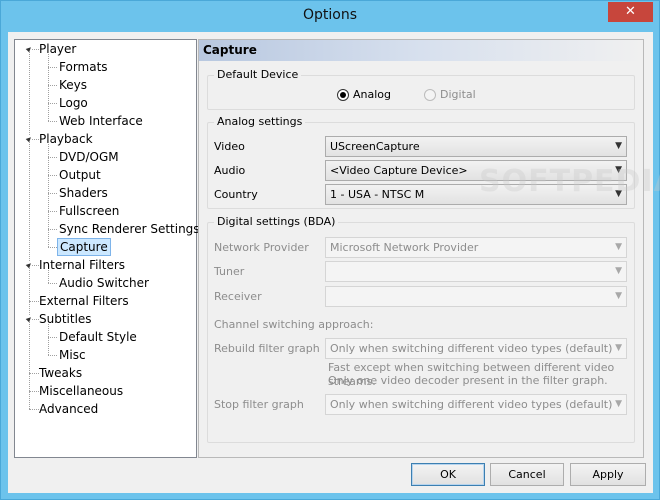 The image size is (660, 500). I want to click on tree-item-playback: Playback, so click(105, 139).